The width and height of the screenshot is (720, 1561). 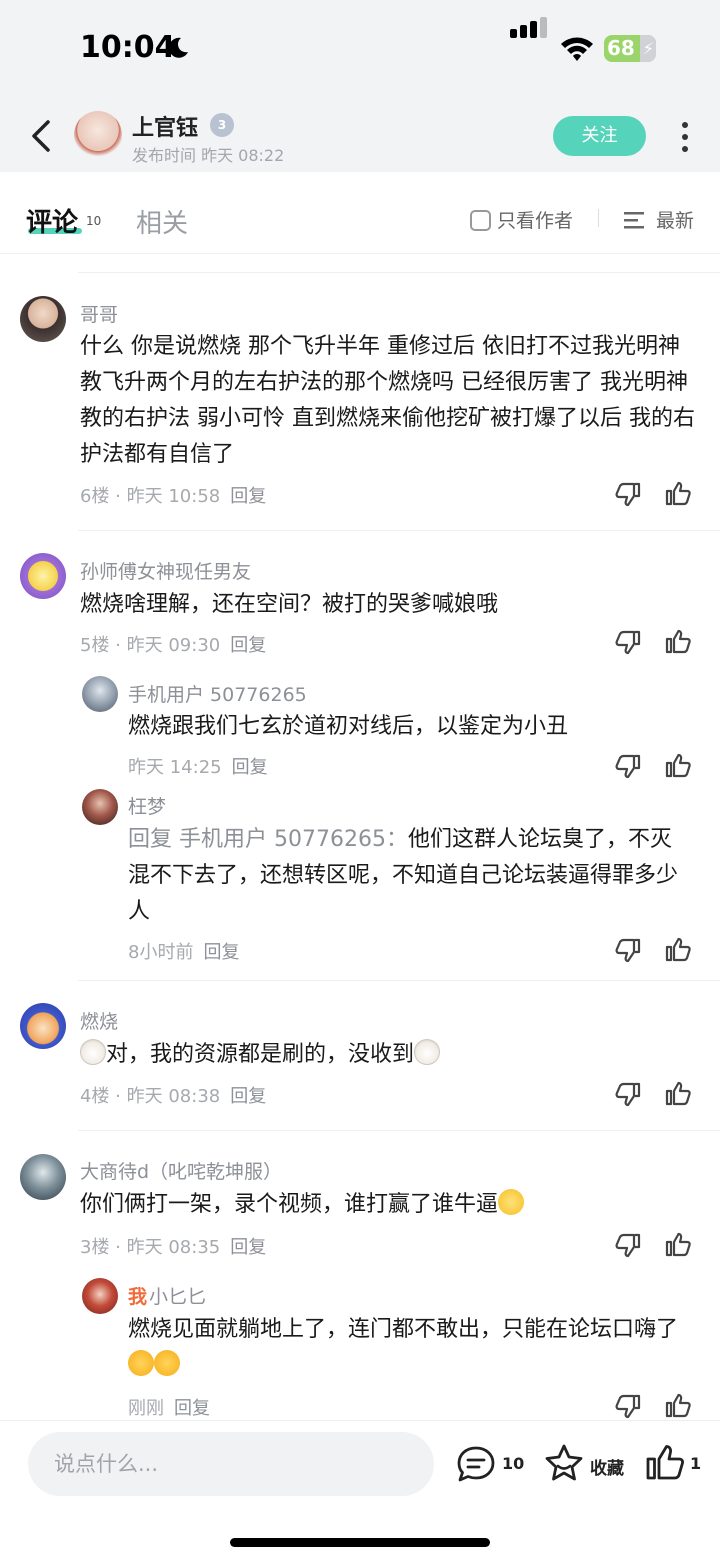 What do you see at coordinates (95, 1096) in the screenshot?
I see `comment-floor: 4楼` at bounding box center [95, 1096].